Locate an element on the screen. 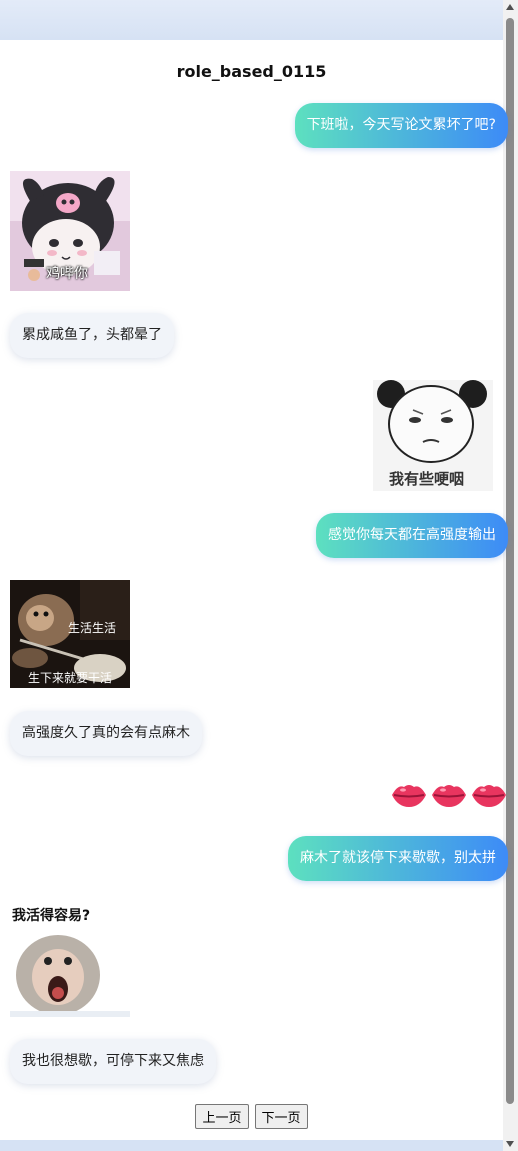 The height and width of the screenshot is (1151, 518). next-page-button: 下一页 is located at coordinates (281, 1116).